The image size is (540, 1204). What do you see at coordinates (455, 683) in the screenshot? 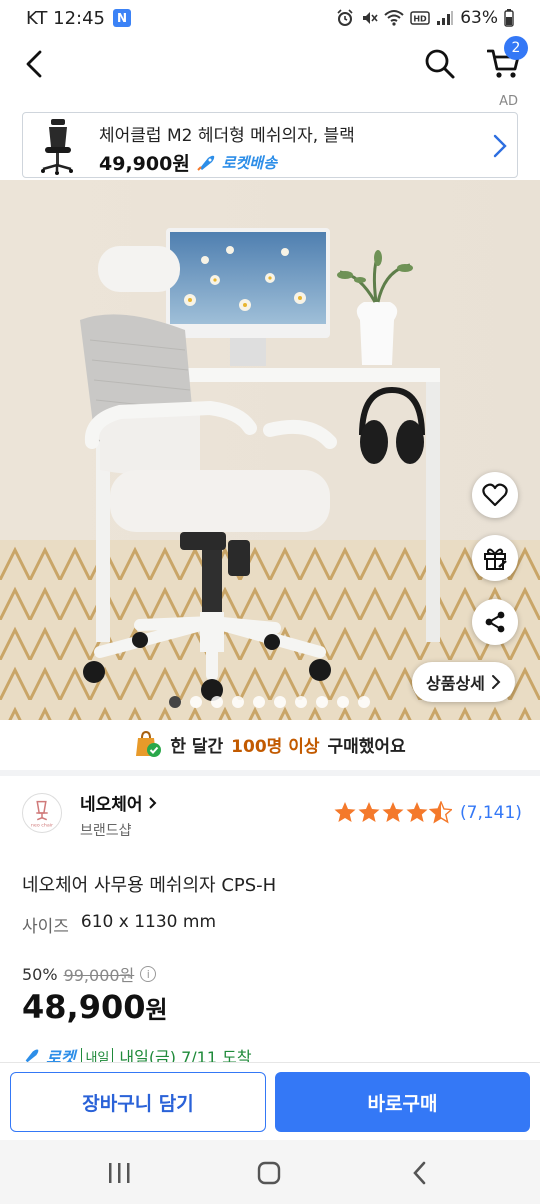
I see `product-detail-label: 상품상세` at bounding box center [455, 683].